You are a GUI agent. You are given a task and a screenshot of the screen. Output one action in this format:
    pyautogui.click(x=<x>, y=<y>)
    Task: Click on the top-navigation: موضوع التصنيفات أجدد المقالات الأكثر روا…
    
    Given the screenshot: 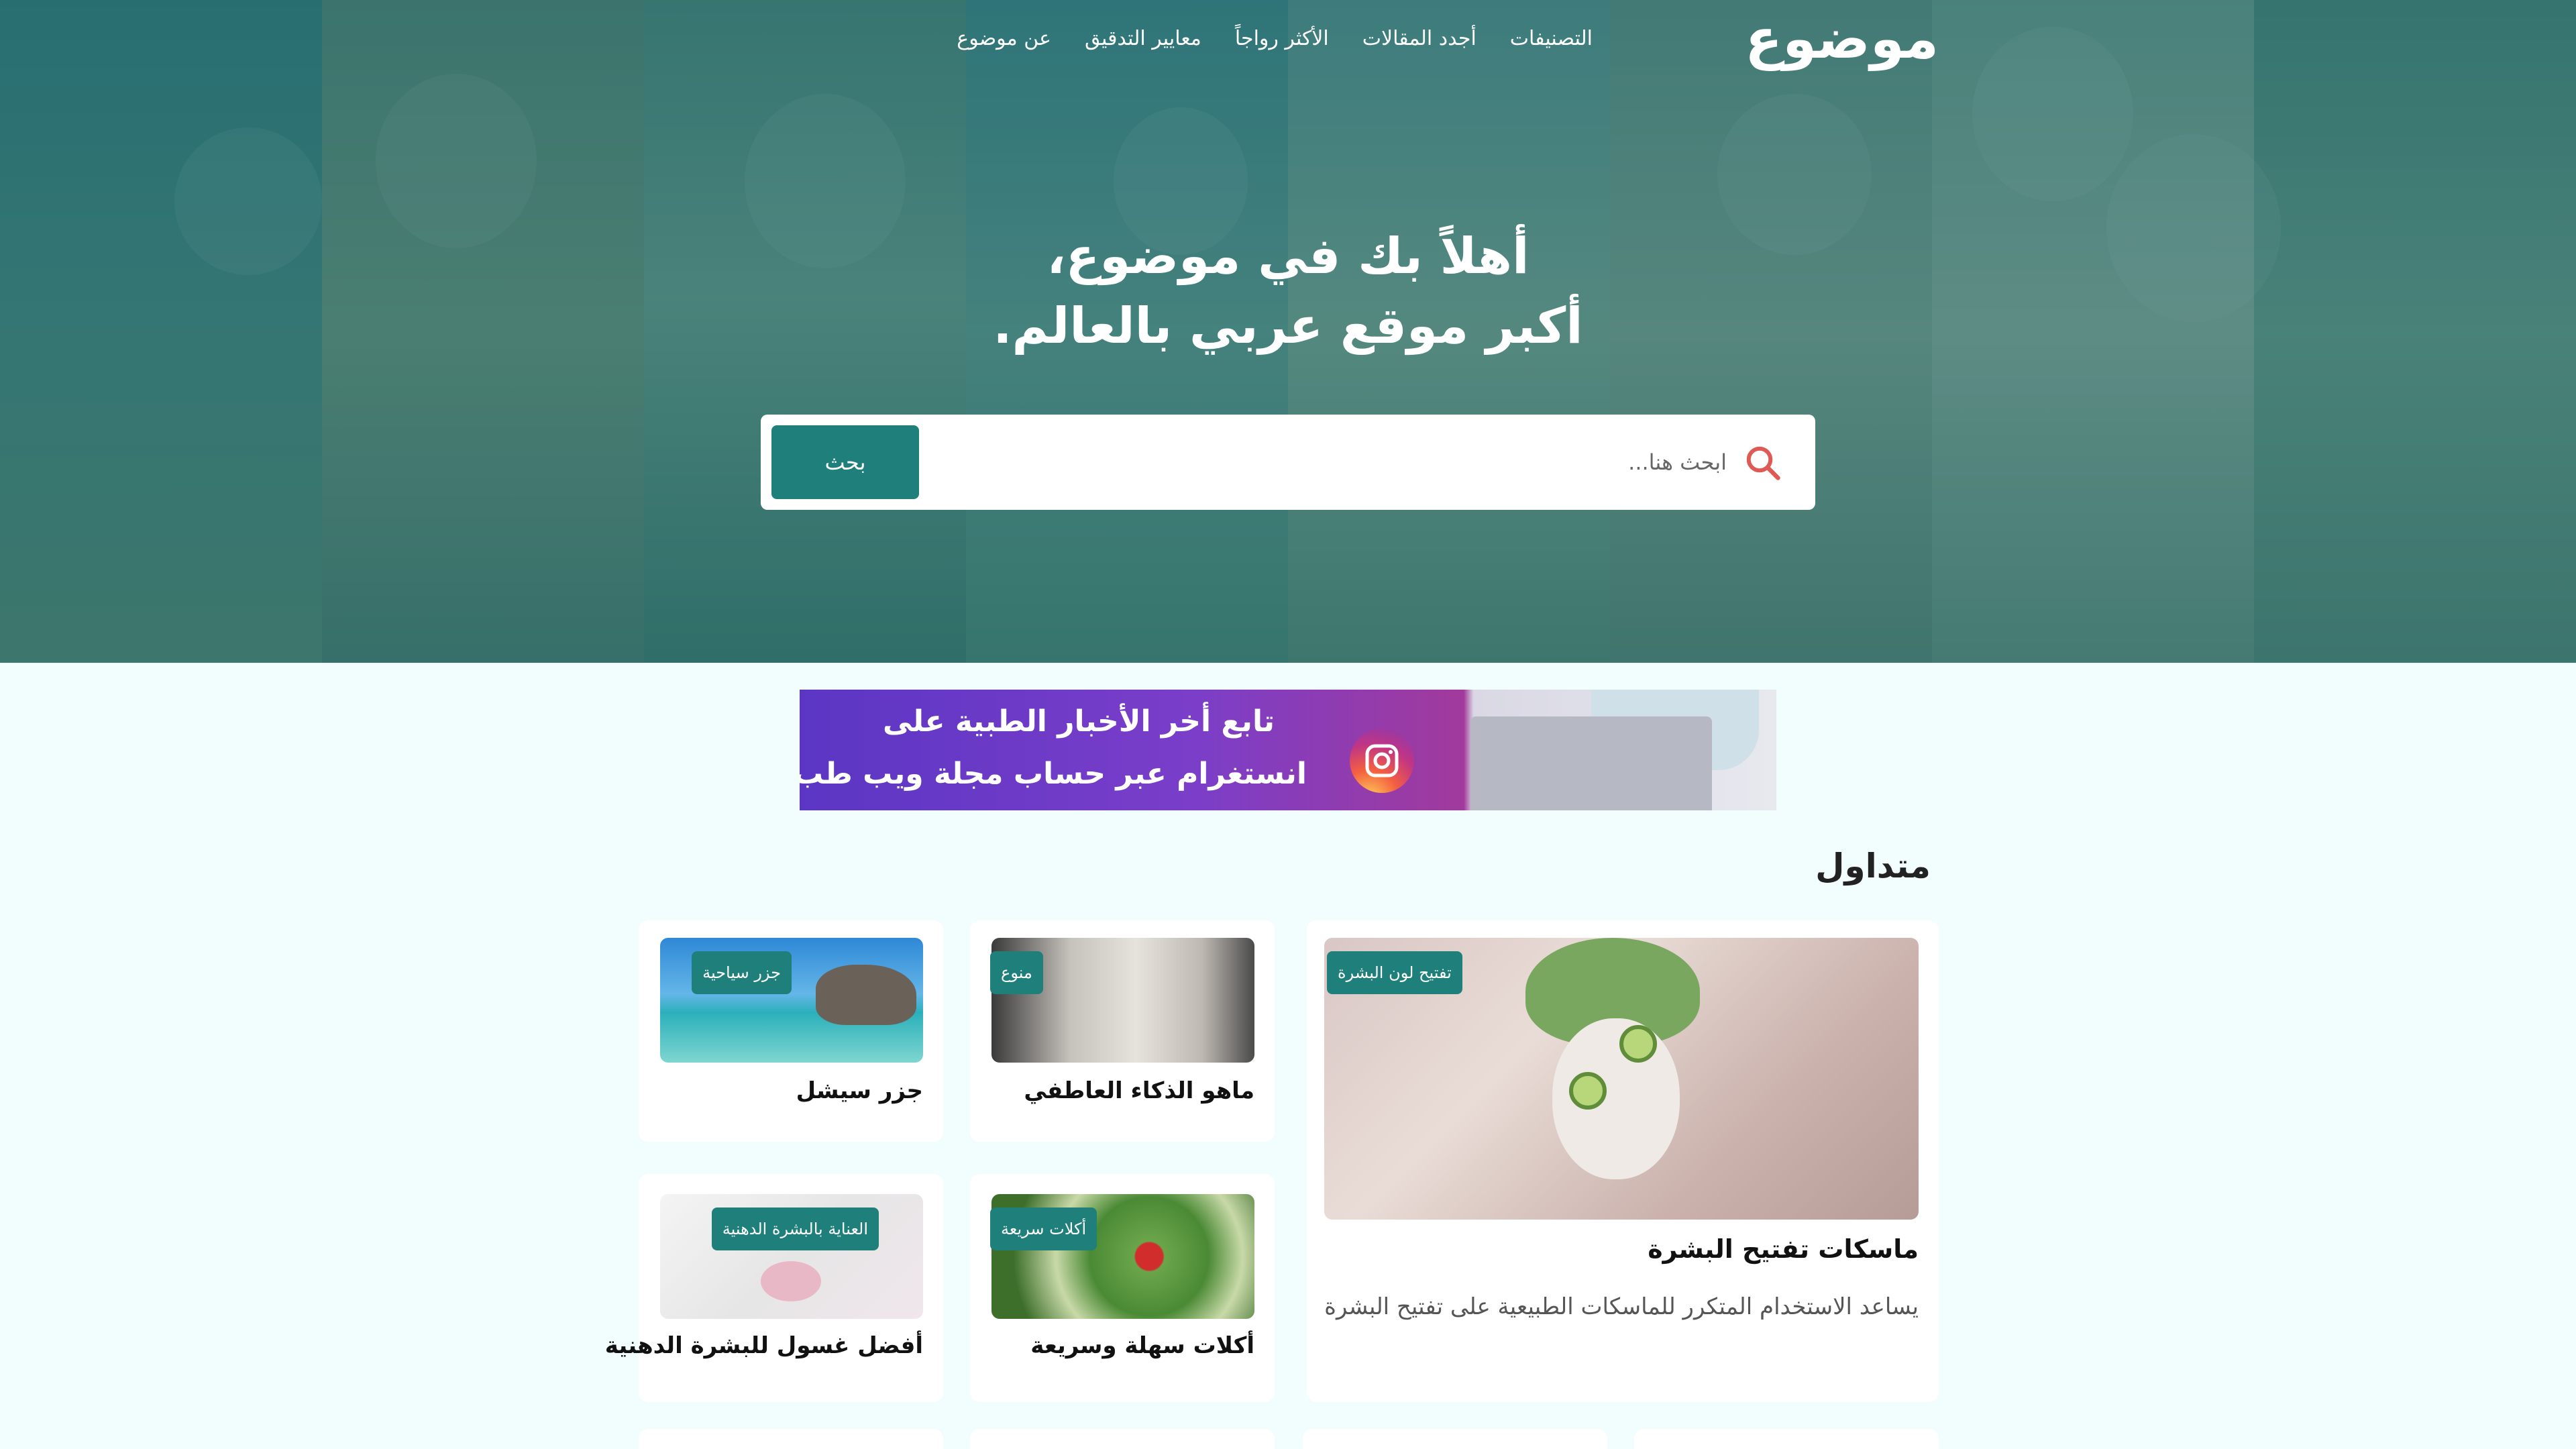 What is the action you would take?
    pyautogui.click(x=1288, y=39)
    